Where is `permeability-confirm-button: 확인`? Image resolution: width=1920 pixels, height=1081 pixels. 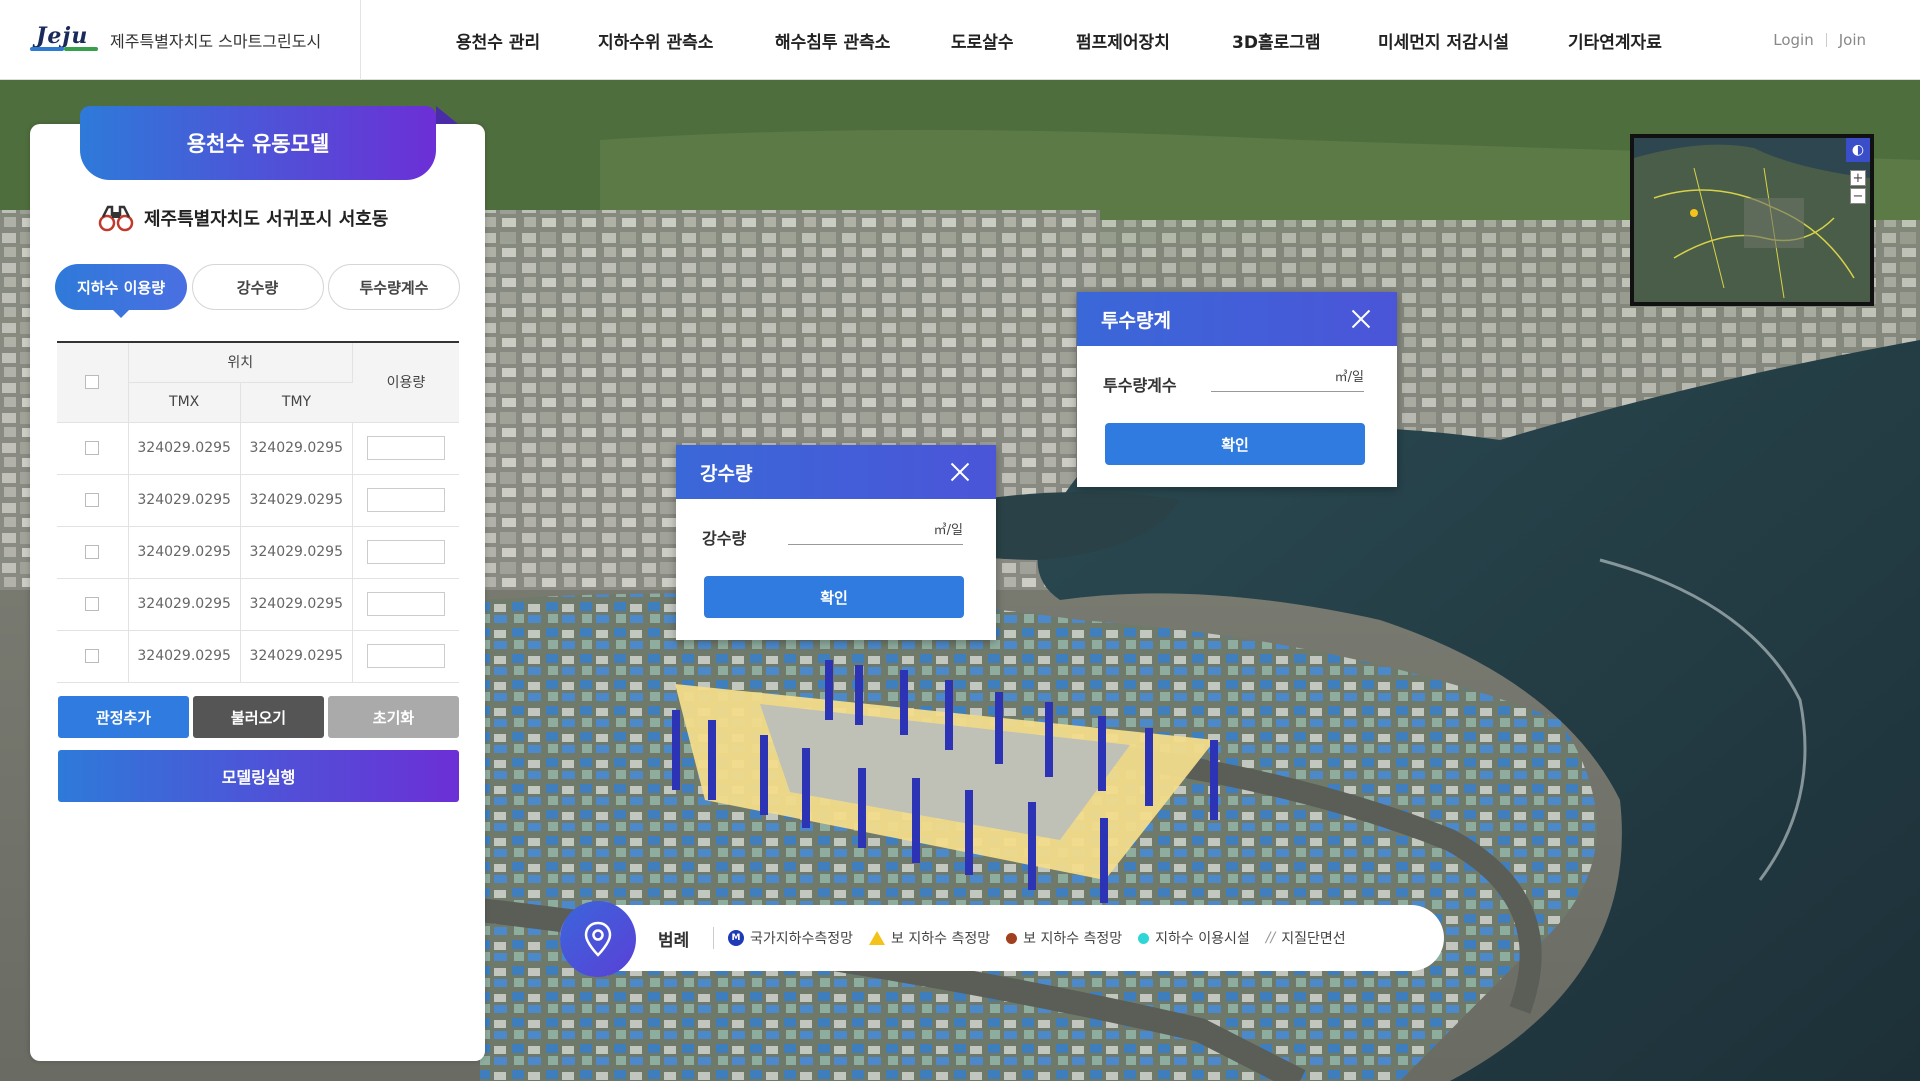
permeability-confirm-button: 확인 is located at coordinates (1235, 444).